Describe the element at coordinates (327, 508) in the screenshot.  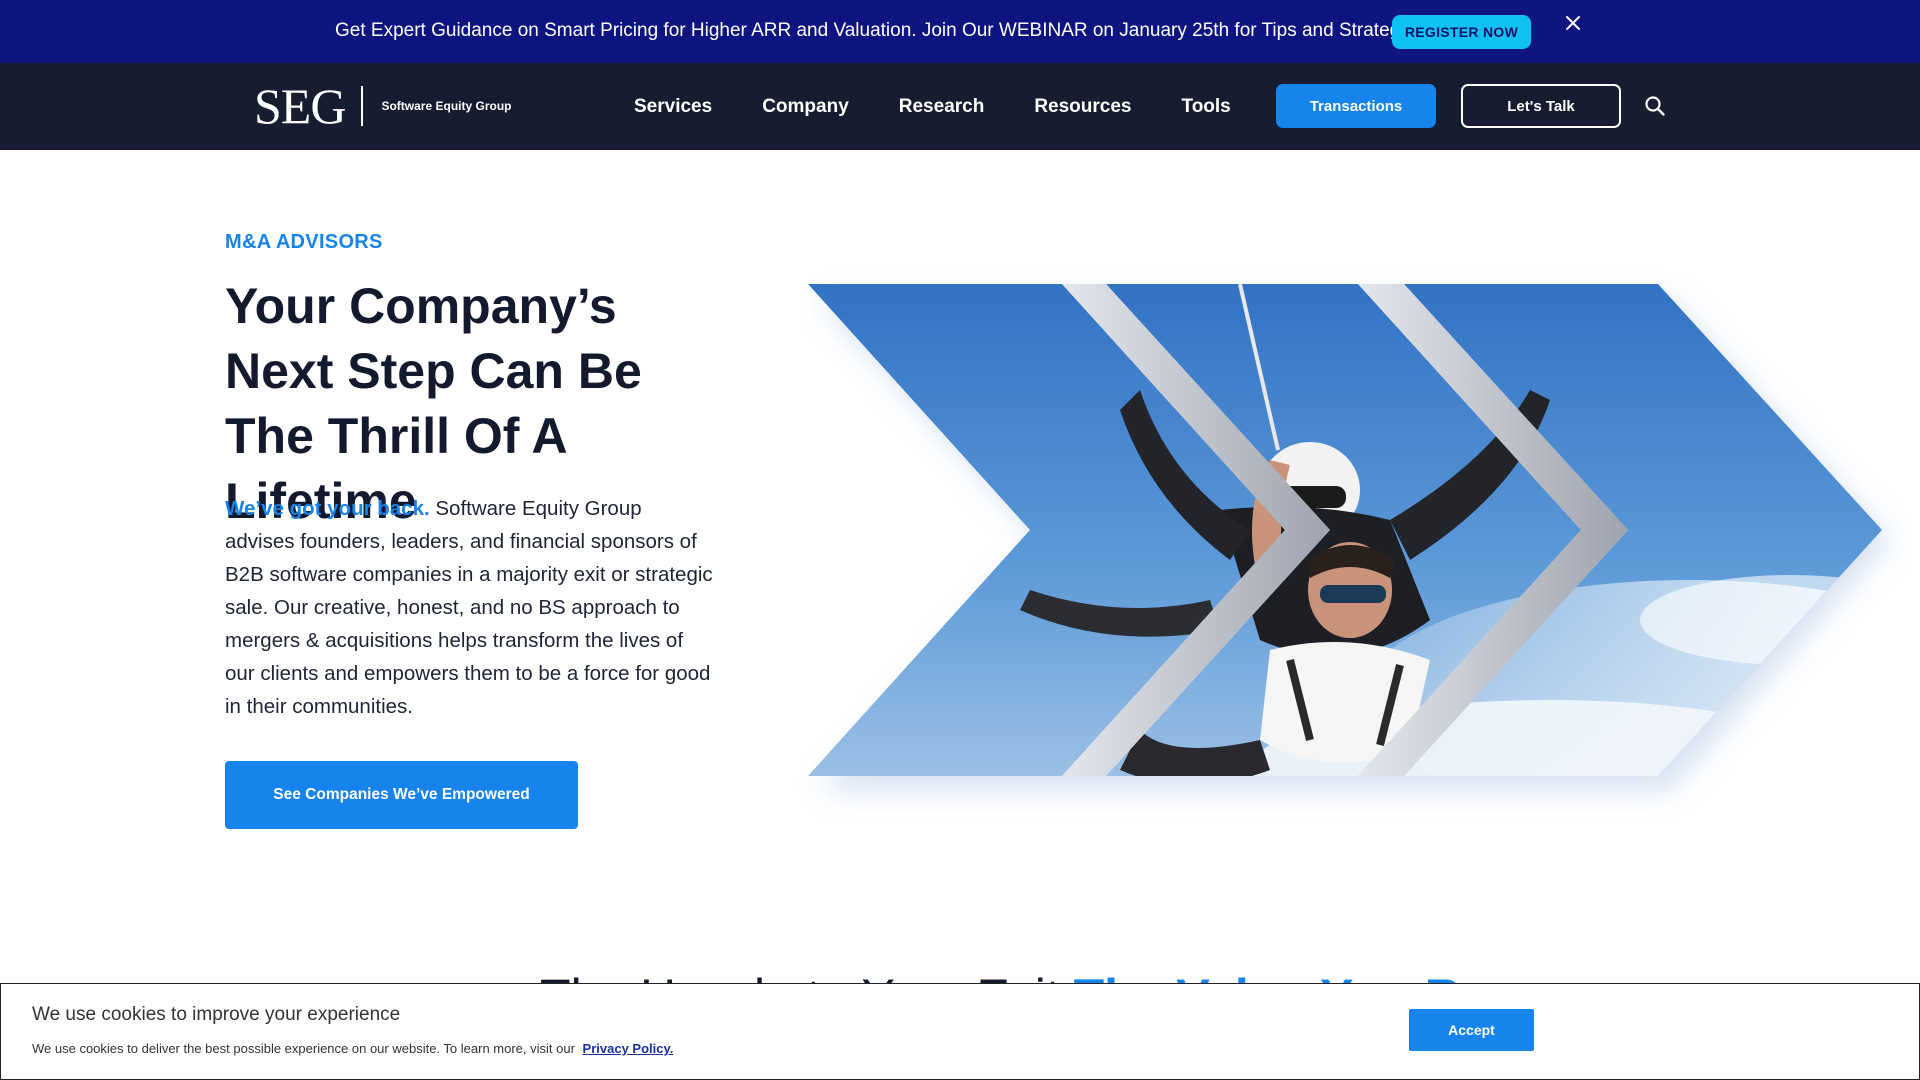
I see `hero-lead: We’ve got your back.` at that location.